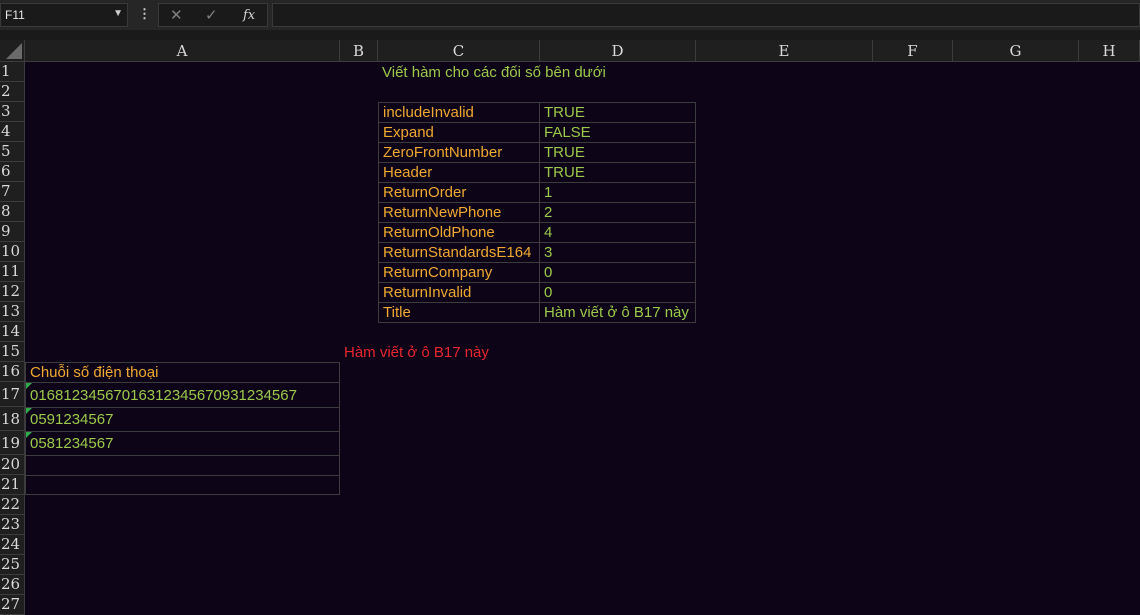  I want to click on note-cell: Hàm viết ở ô B17 này, so click(414, 353).